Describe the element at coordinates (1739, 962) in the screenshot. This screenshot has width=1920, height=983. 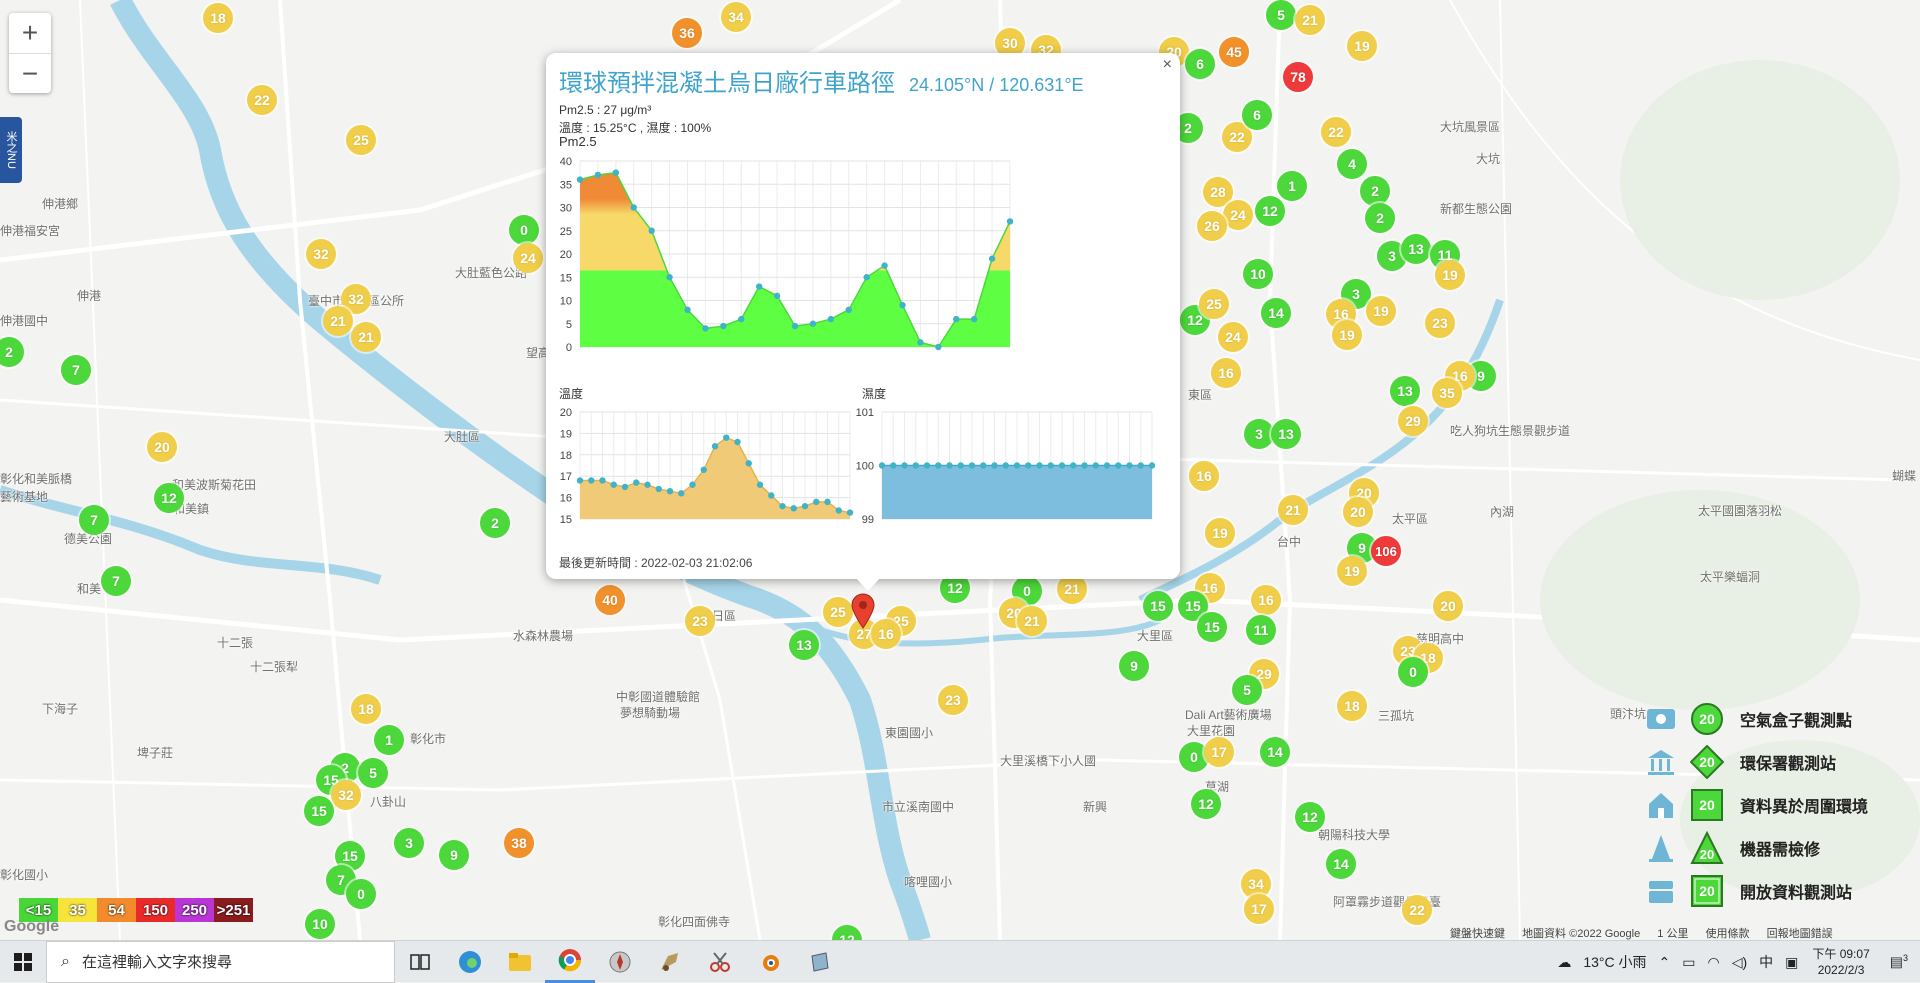
I see `volume-icon: ◁)` at that location.